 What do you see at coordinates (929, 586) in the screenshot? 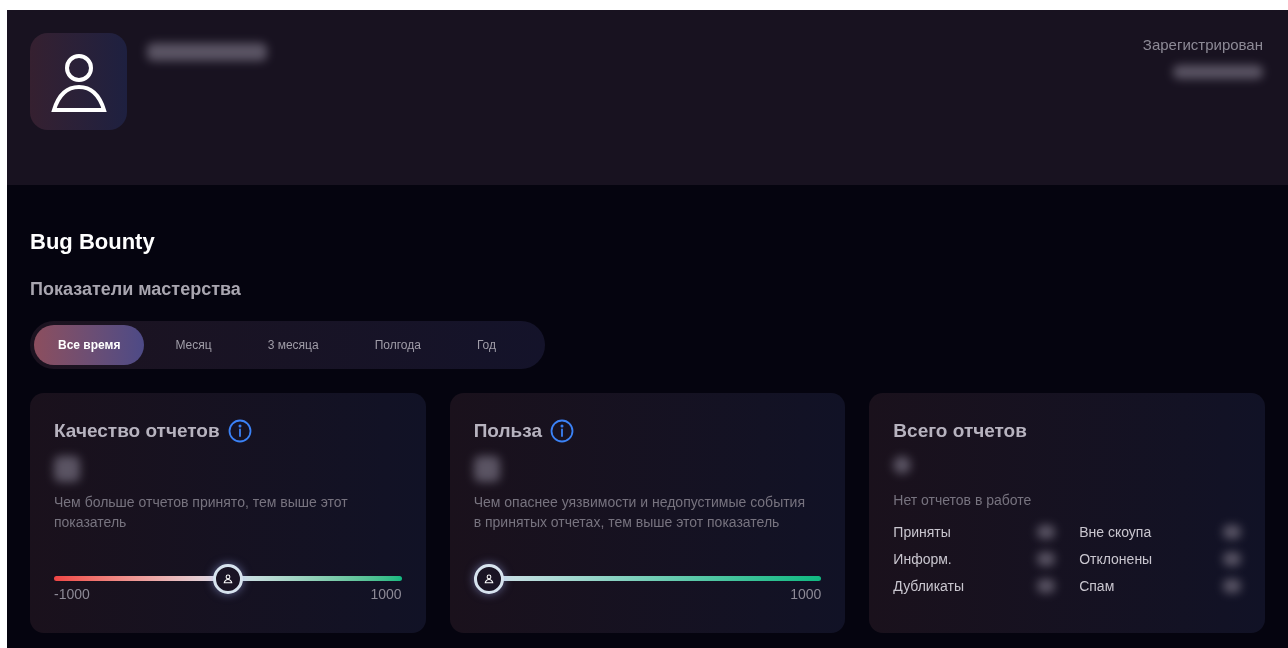
I see `stat-label: Дубликаты` at bounding box center [929, 586].